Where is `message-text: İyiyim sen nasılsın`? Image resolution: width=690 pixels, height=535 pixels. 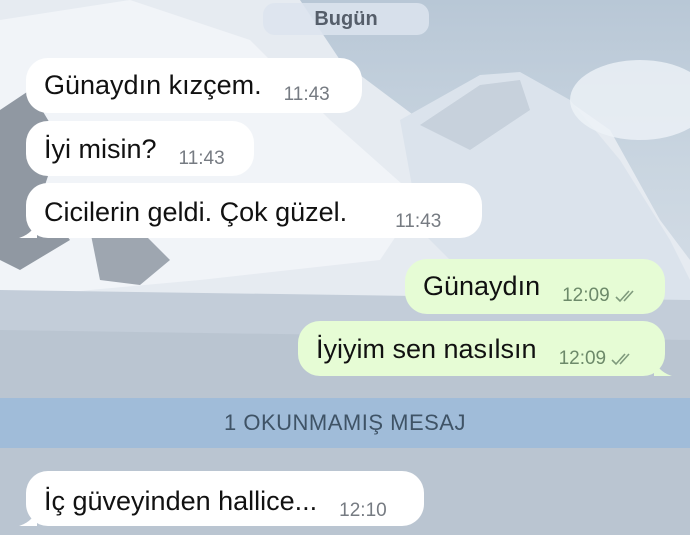
message-text: İyiyim sen nasılsın is located at coordinates (426, 349).